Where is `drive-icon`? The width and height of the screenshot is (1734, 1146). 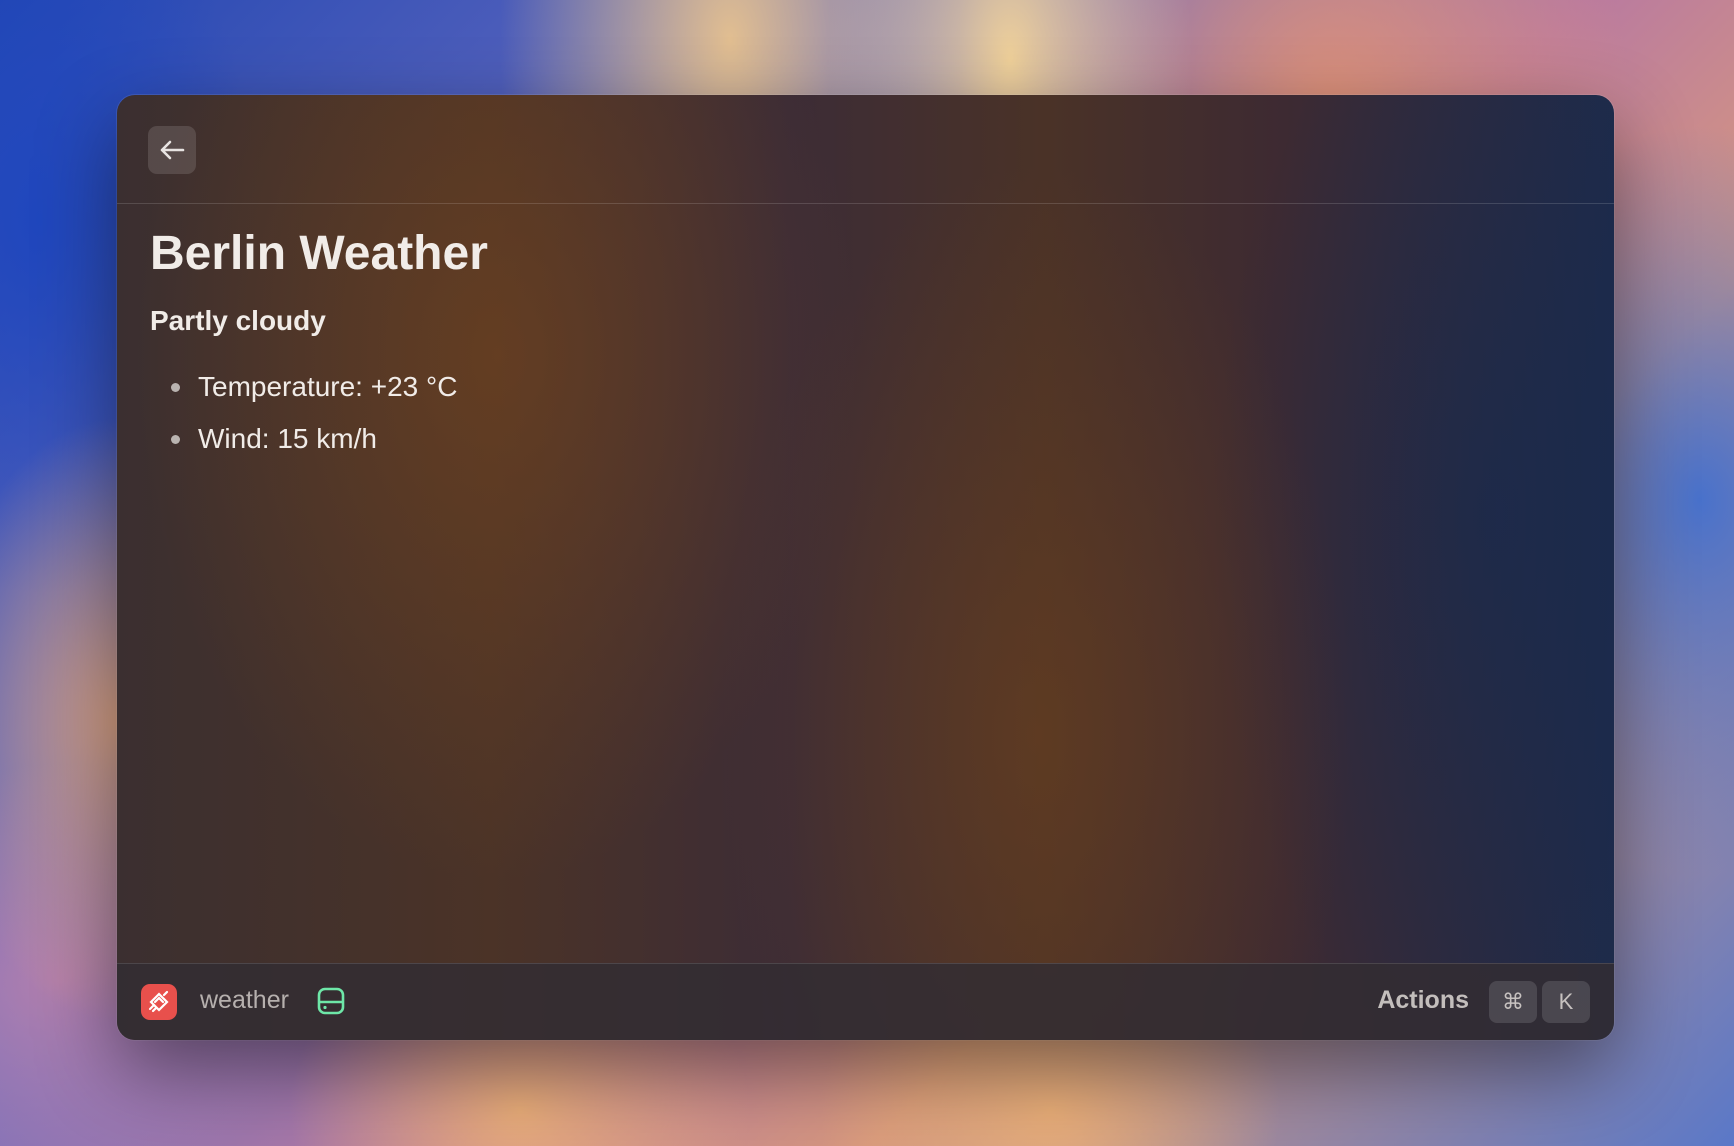 drive-icon is located at coordinates (331, 1001).